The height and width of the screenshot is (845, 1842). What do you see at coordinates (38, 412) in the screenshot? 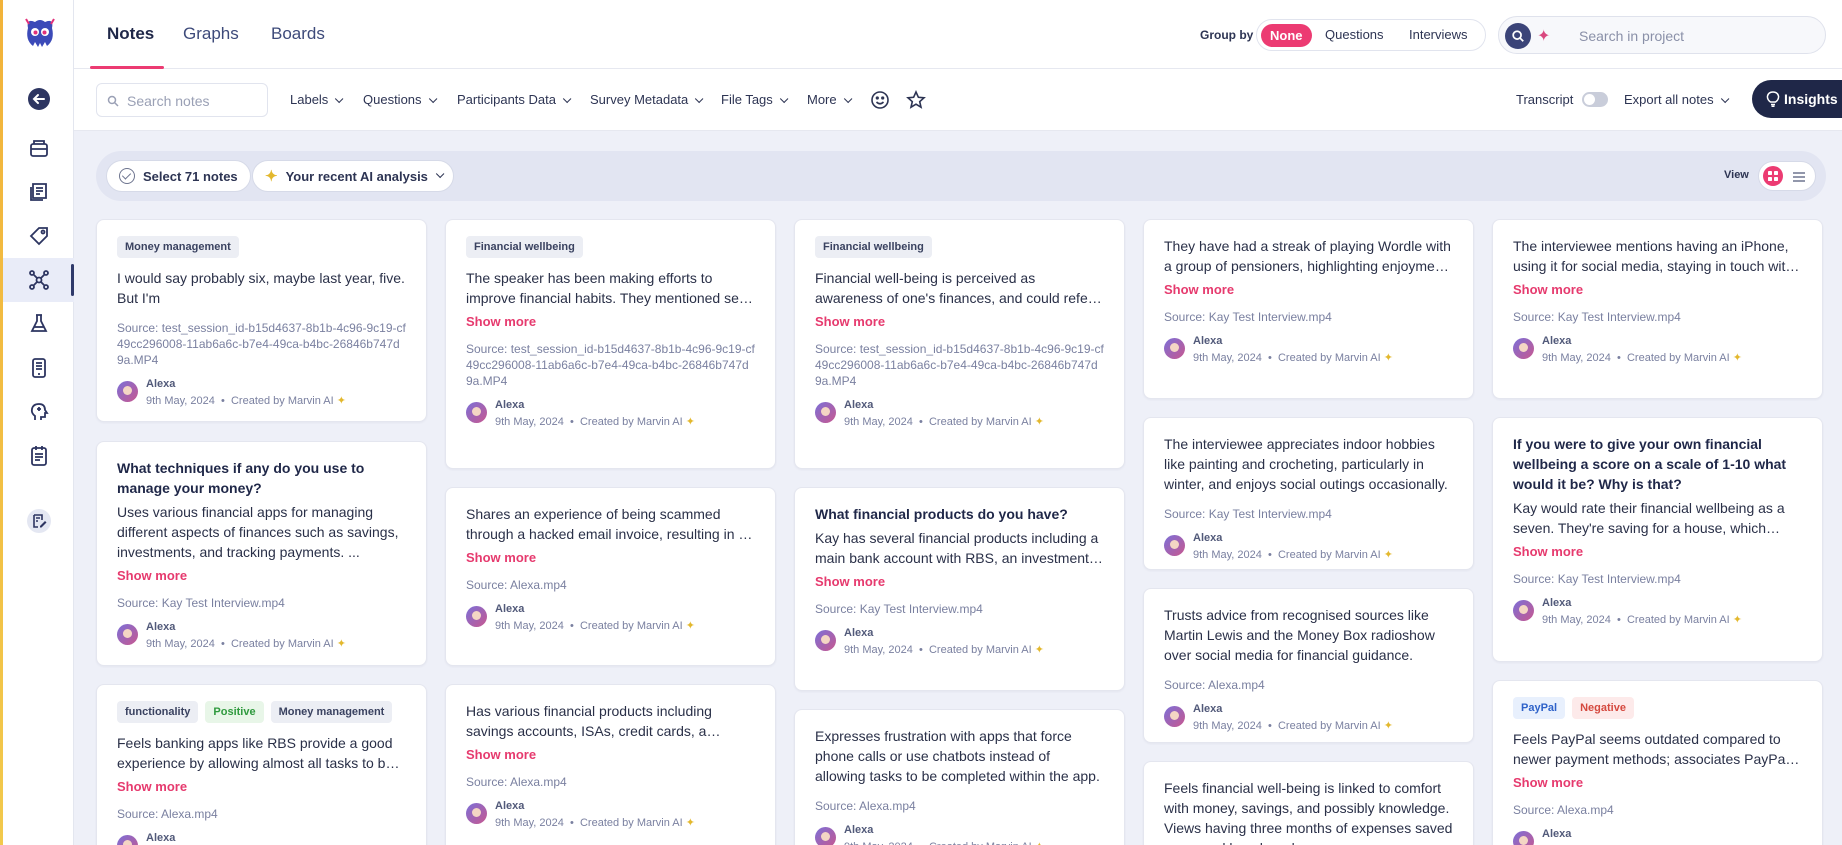
I see `lightbulb-head-icon` at bounding box center [38, 412].